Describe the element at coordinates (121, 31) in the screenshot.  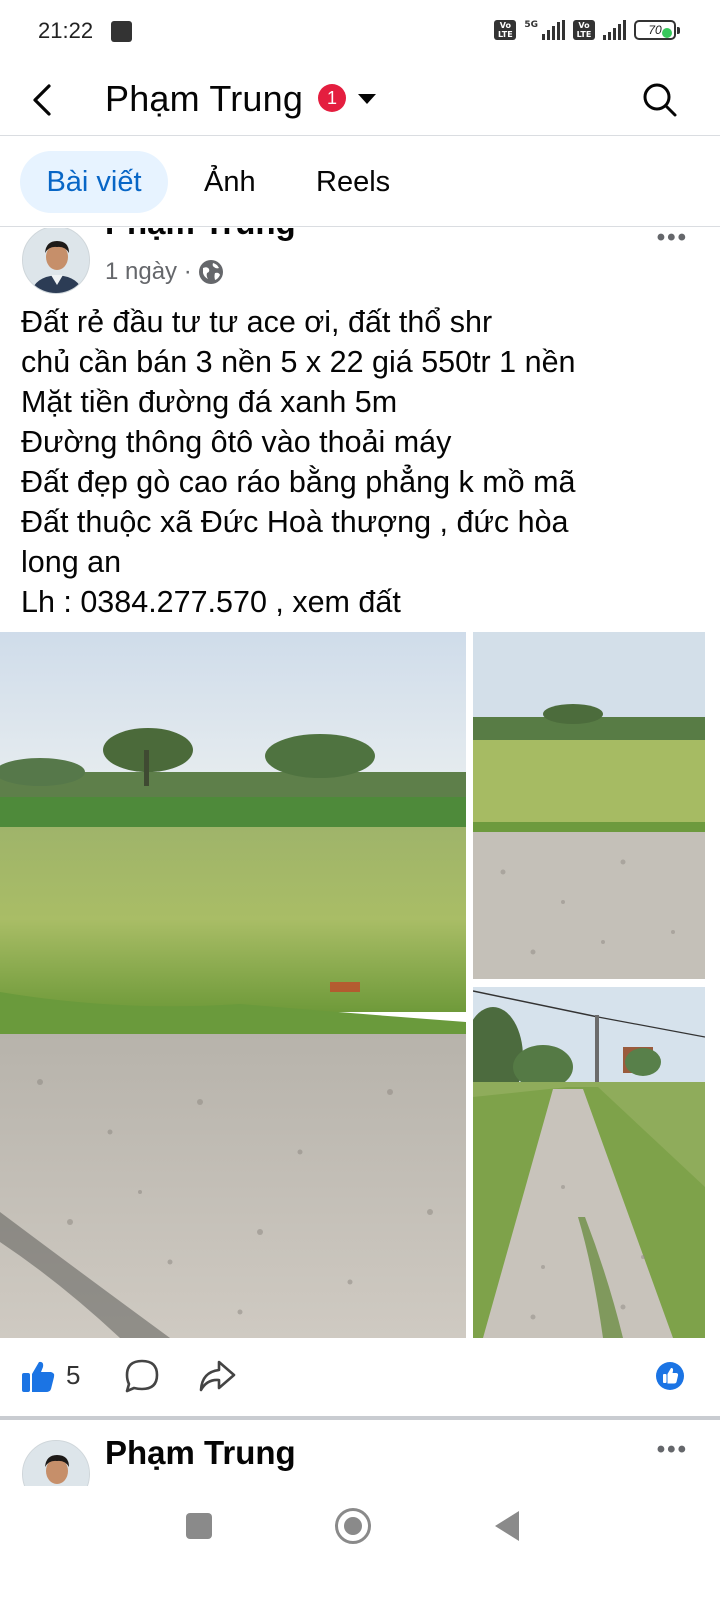
I see `notification-icon` at that location.